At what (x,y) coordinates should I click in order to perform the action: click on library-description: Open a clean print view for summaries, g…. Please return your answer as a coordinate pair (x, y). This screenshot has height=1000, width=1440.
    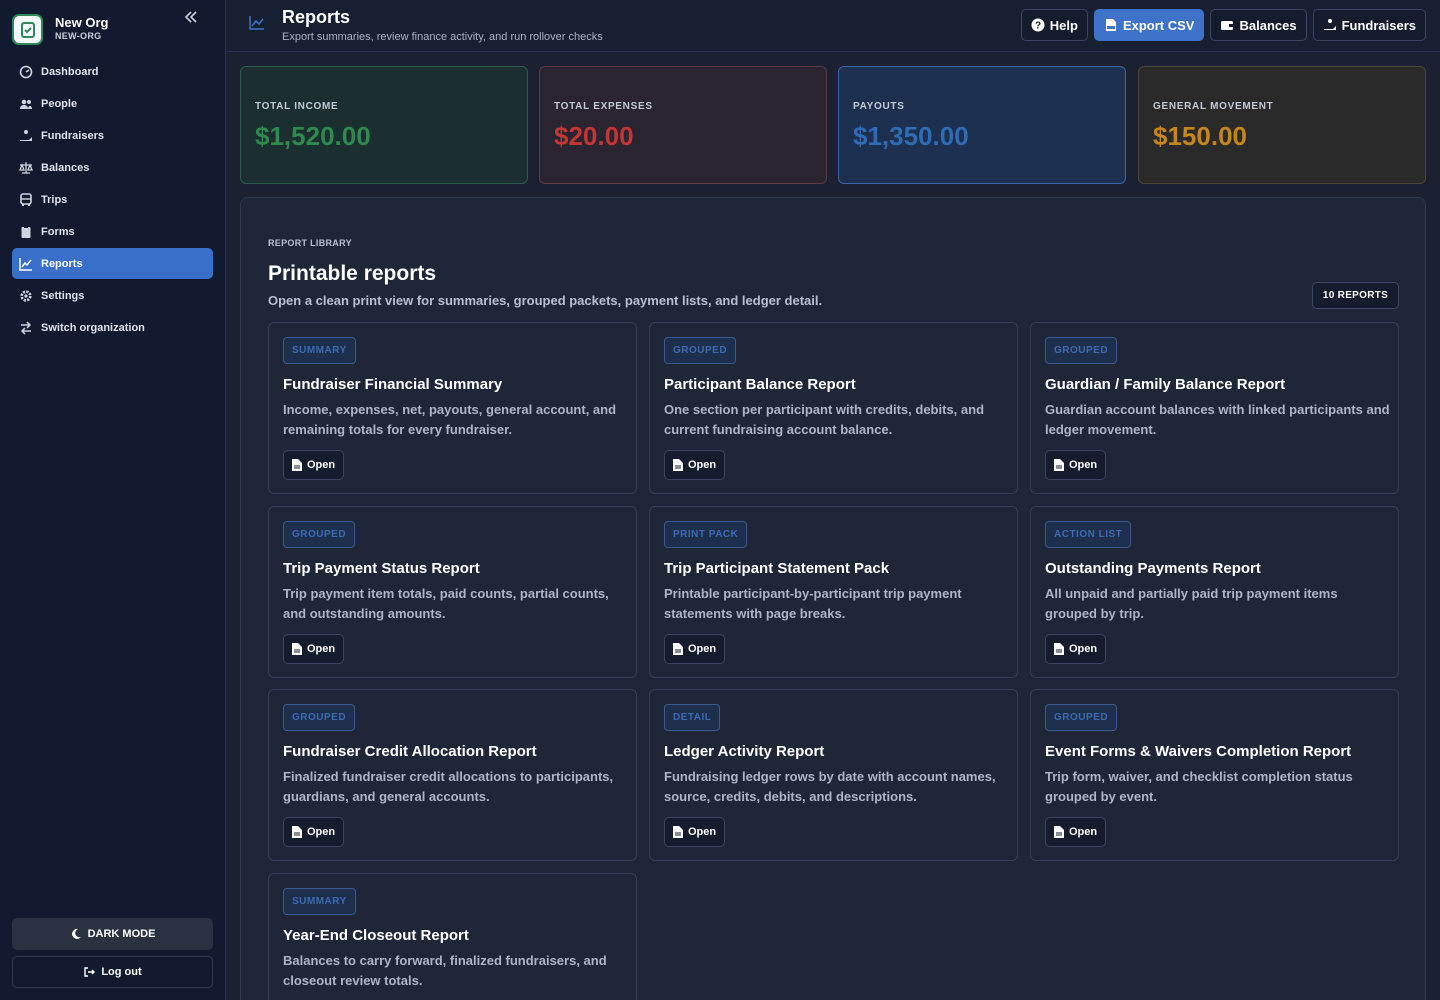
    Looking at the image, I should click on (545, 300).